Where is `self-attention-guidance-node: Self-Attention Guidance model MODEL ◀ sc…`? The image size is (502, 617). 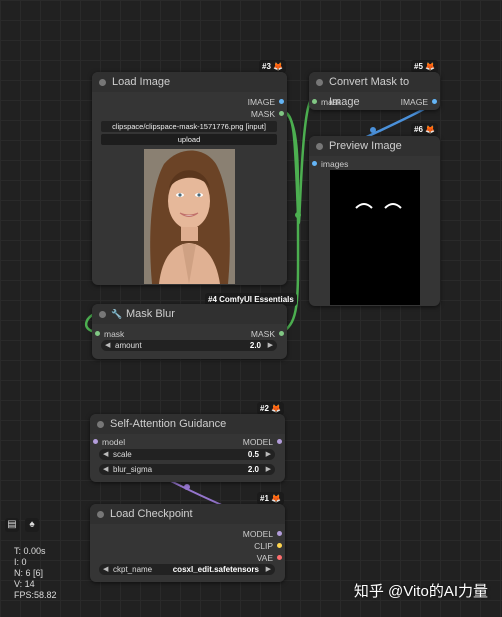 self-attention-guidance-node: Self-Attention Guidance model MODEL ◀ sc… is located at coordinates (187, 448).